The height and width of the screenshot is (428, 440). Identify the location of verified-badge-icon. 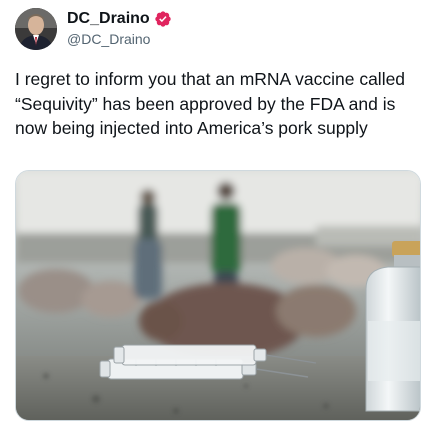
(163, 19).